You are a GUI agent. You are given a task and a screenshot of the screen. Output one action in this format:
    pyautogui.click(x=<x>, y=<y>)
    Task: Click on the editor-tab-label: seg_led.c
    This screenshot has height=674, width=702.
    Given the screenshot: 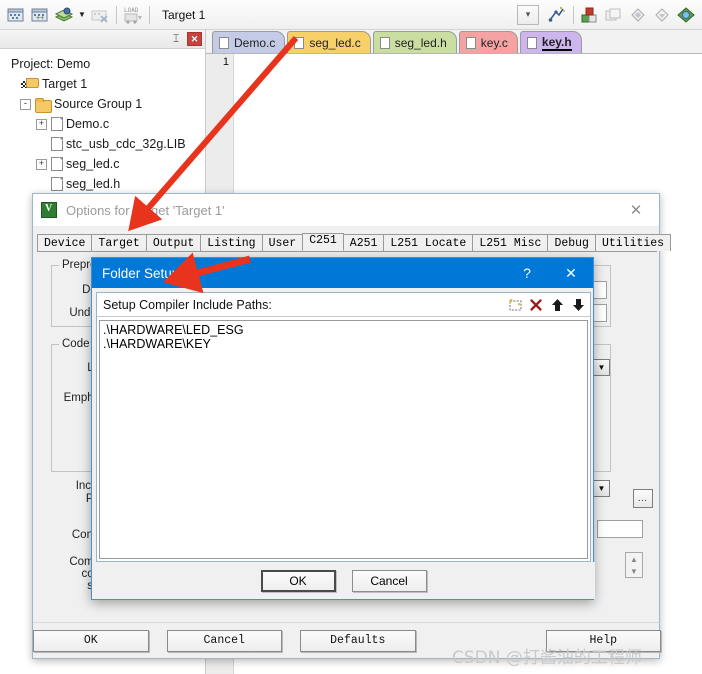 What is the action you would take?
    pyautogui.click(x=335, y=42)
    